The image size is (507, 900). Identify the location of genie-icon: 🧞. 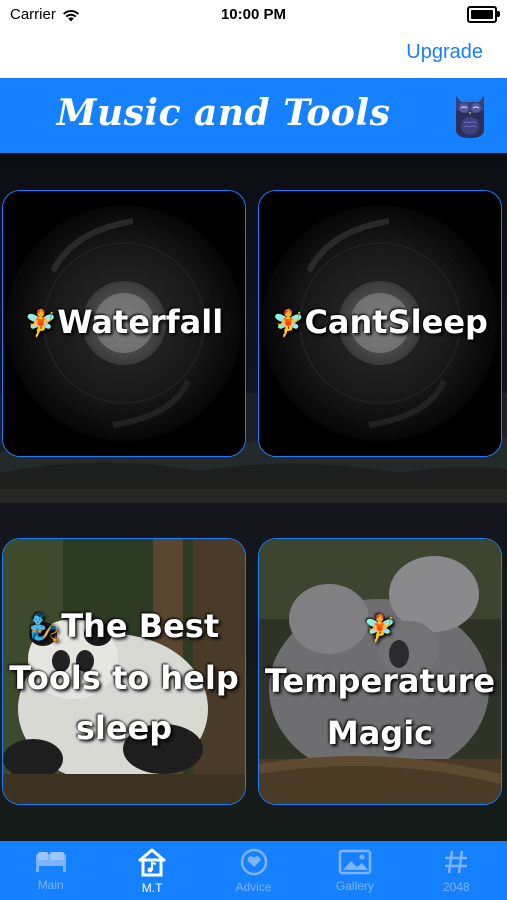
(45, 628).